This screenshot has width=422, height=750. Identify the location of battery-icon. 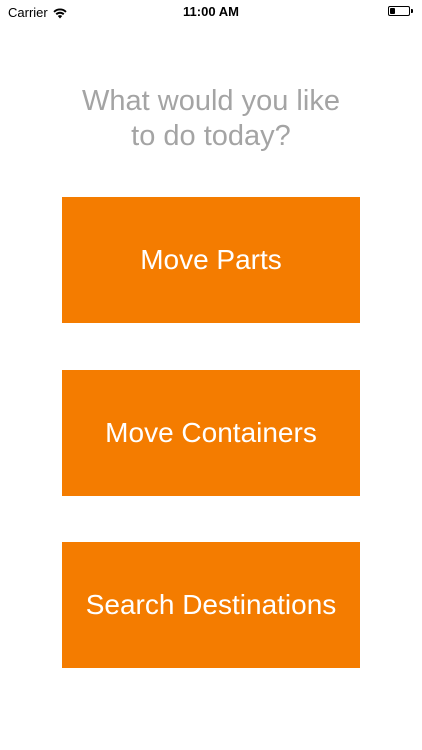
(400, 11).